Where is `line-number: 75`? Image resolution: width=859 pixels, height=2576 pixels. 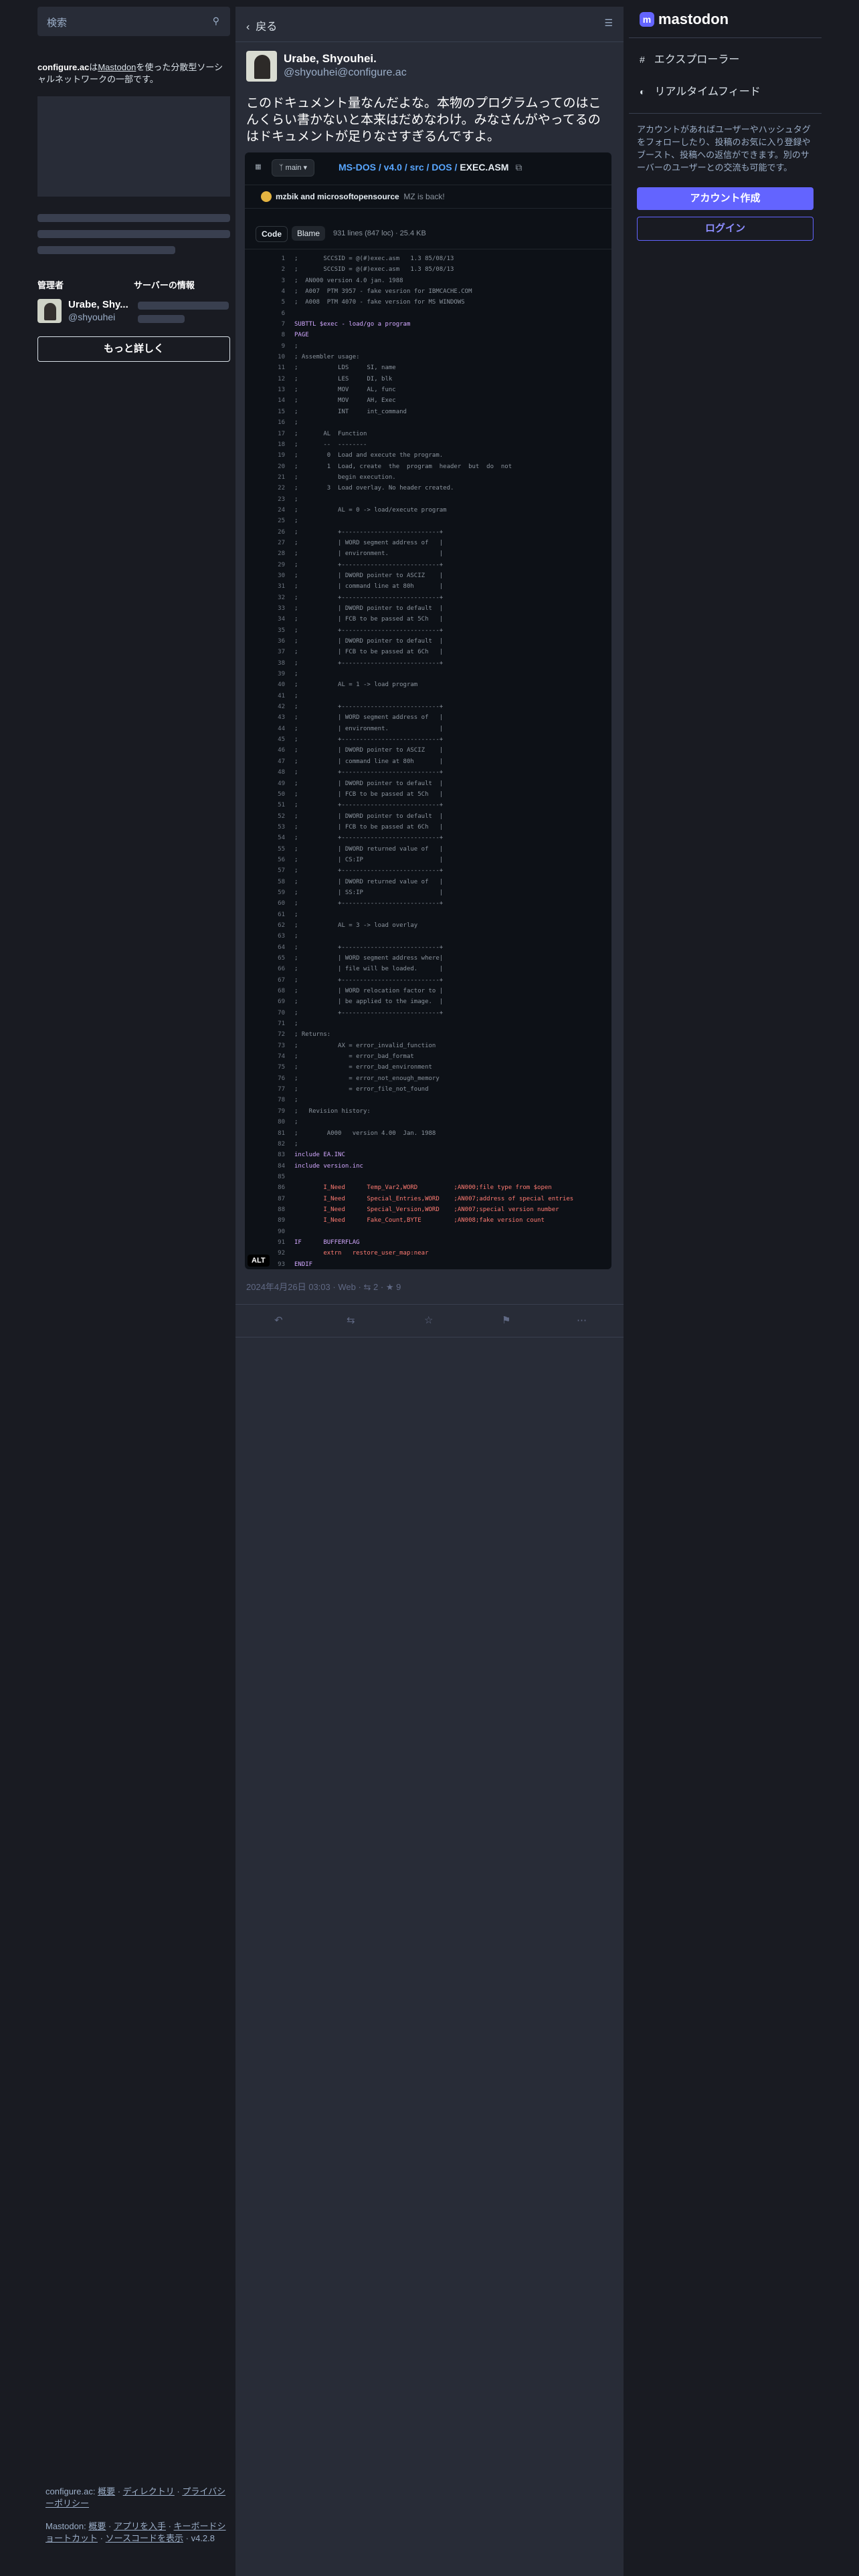 line-number: 75 is located at coordinates (281, 1067).